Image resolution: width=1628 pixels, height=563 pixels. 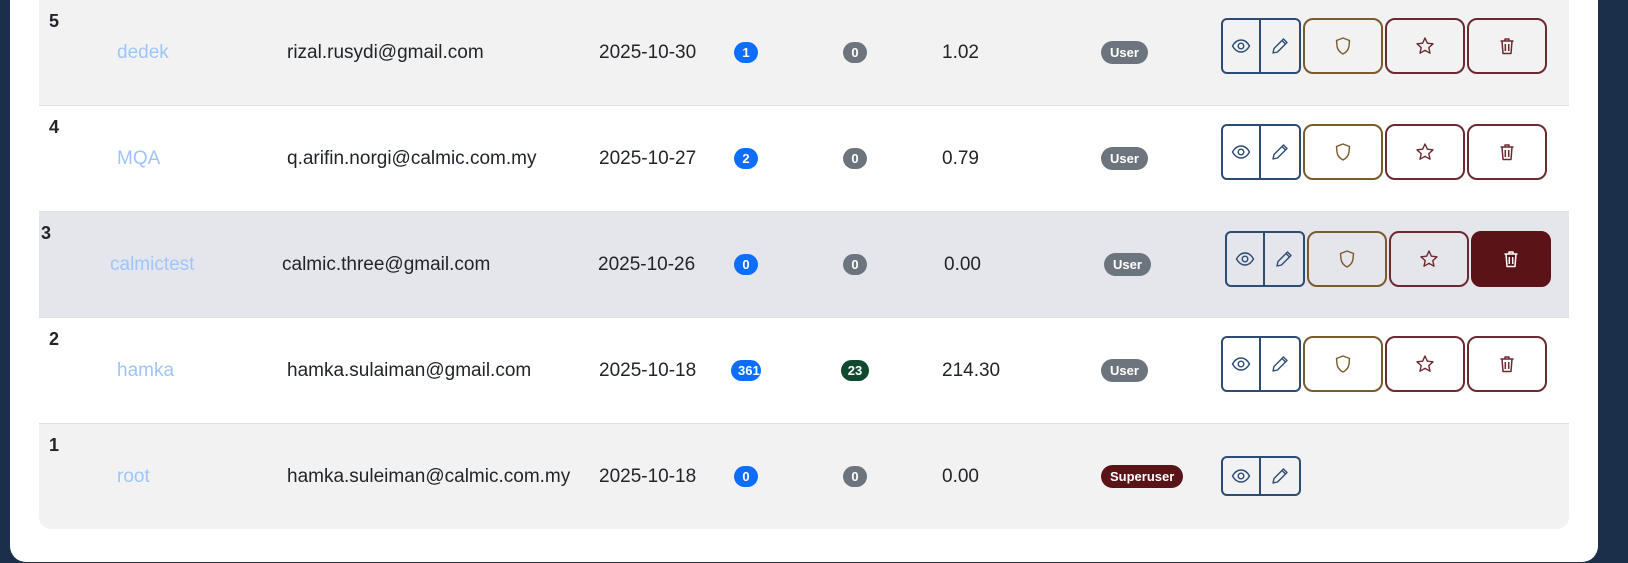 What do you see at coordinates (960, 158) in the screenshot?
I see `user-value: 0.79` at bounding box center [960, 158].